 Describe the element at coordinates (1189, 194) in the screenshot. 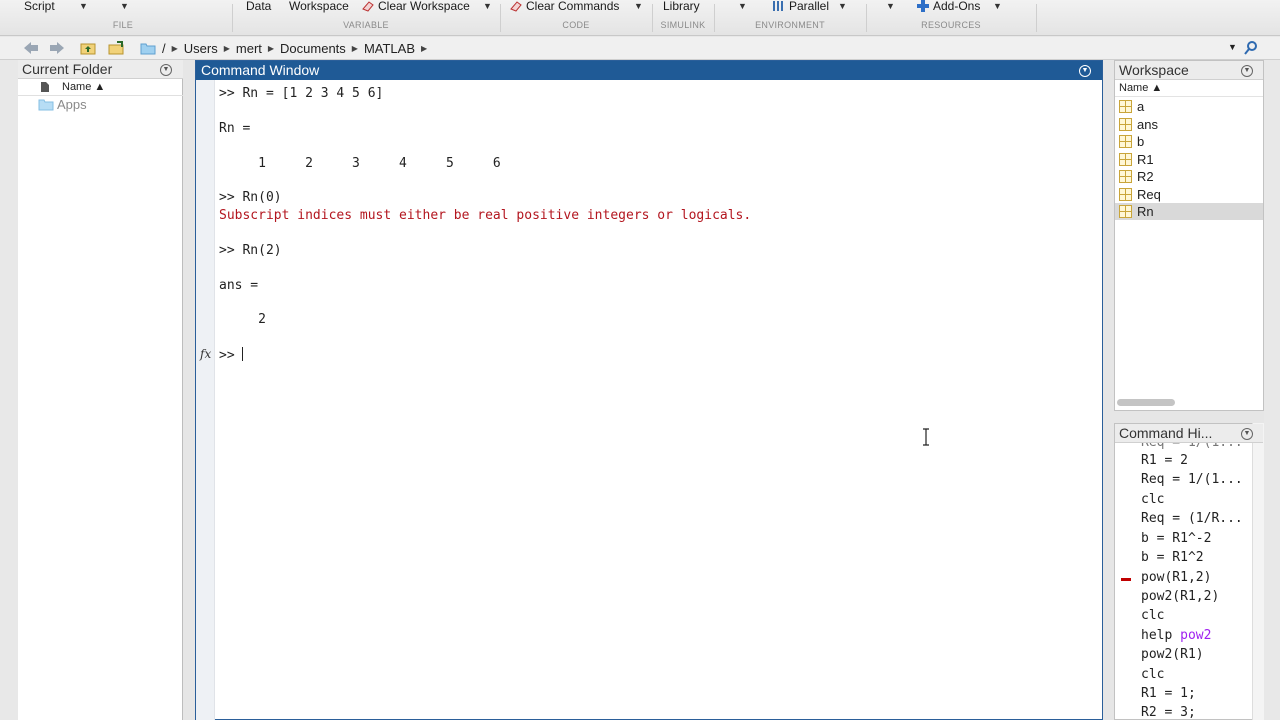

I see `workspace-variable-row: Req` at that location.